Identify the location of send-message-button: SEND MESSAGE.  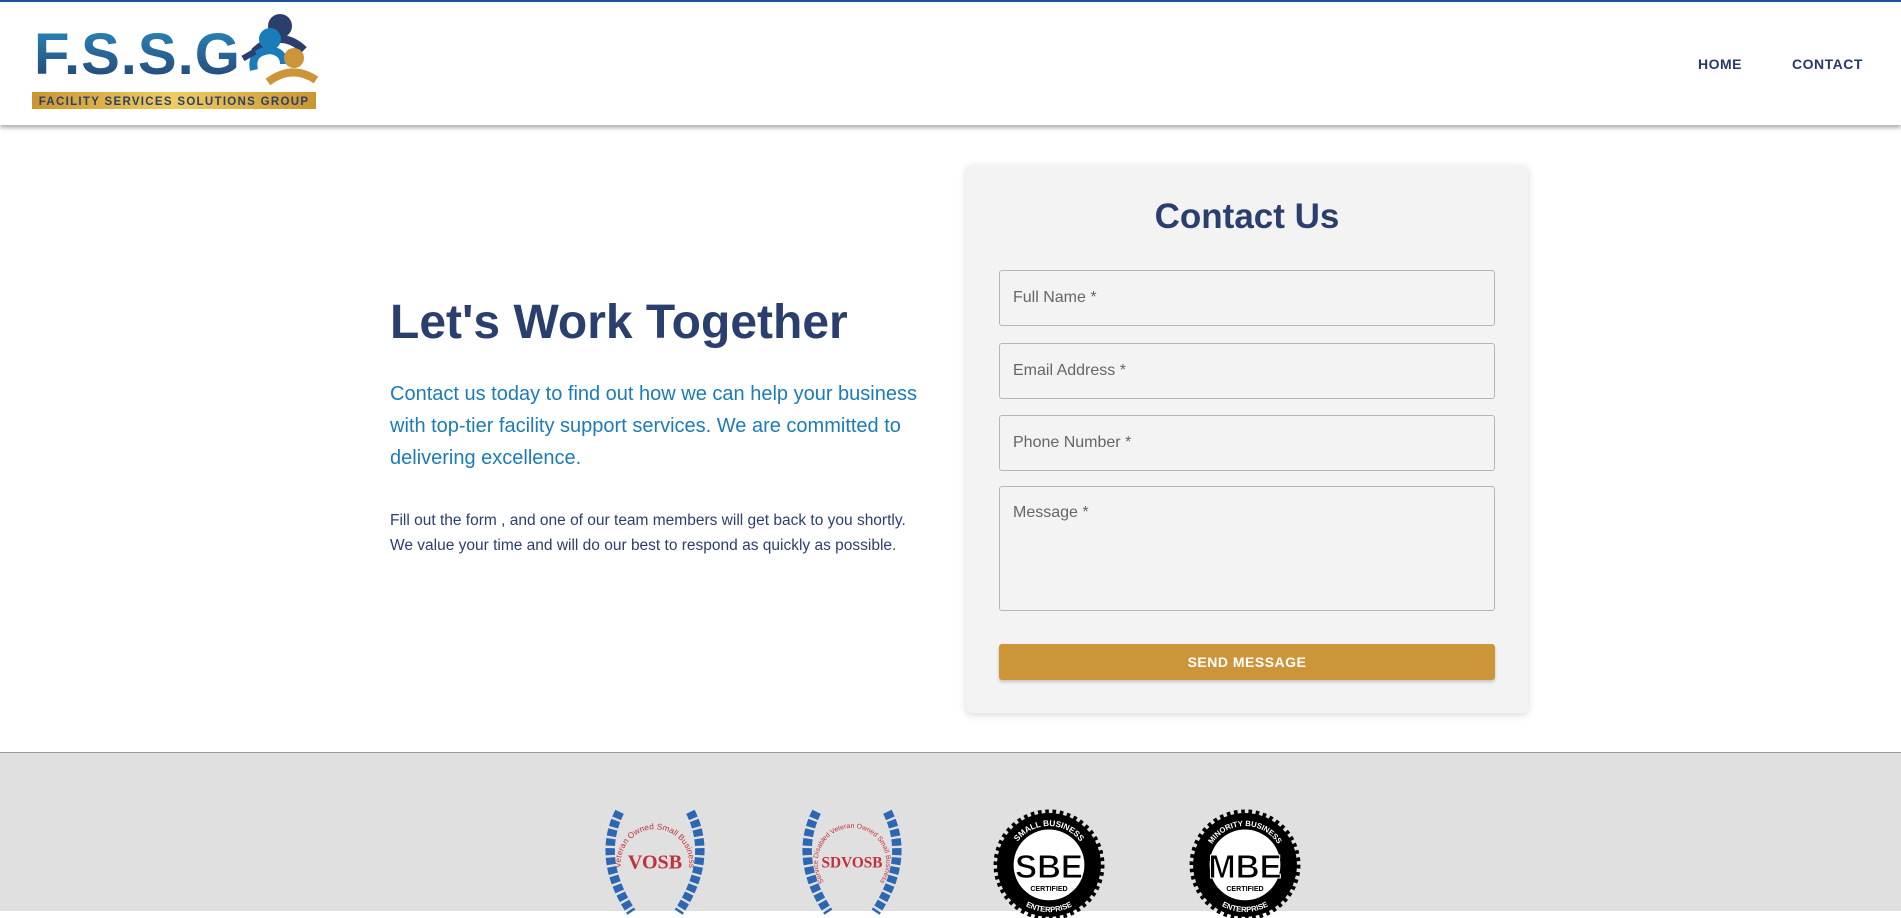
(1247, 662).